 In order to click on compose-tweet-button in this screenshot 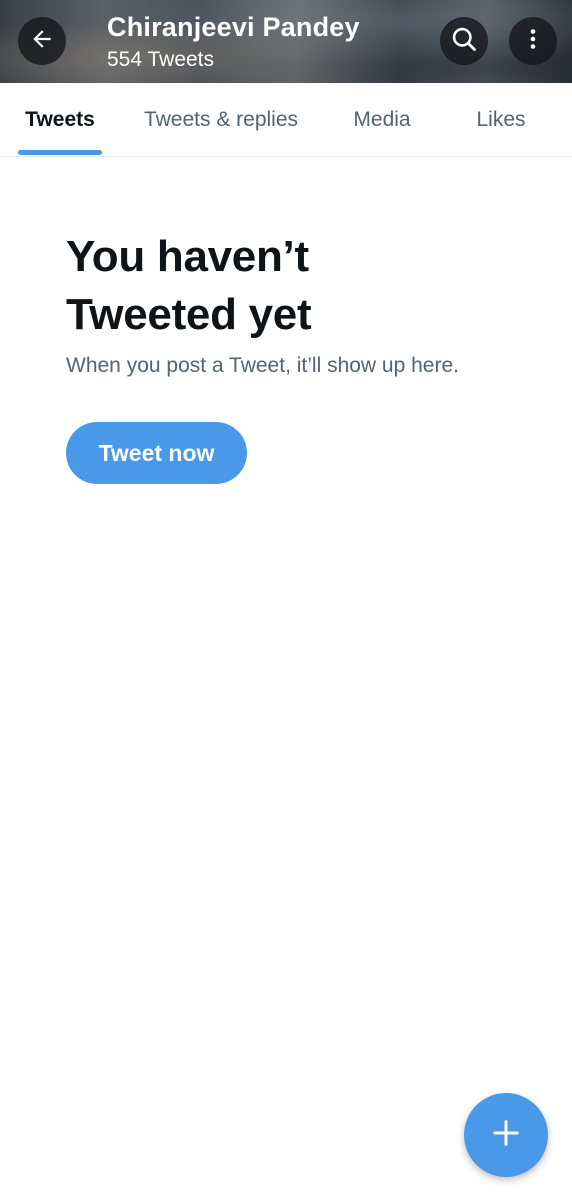, I will do `click(506, 1135)`.